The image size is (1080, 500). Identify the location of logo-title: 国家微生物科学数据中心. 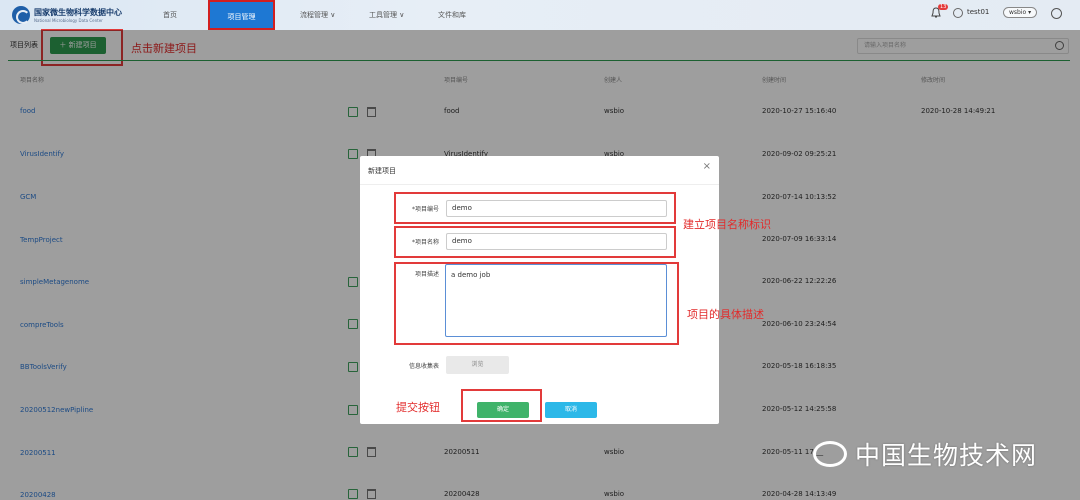
(78, 12).